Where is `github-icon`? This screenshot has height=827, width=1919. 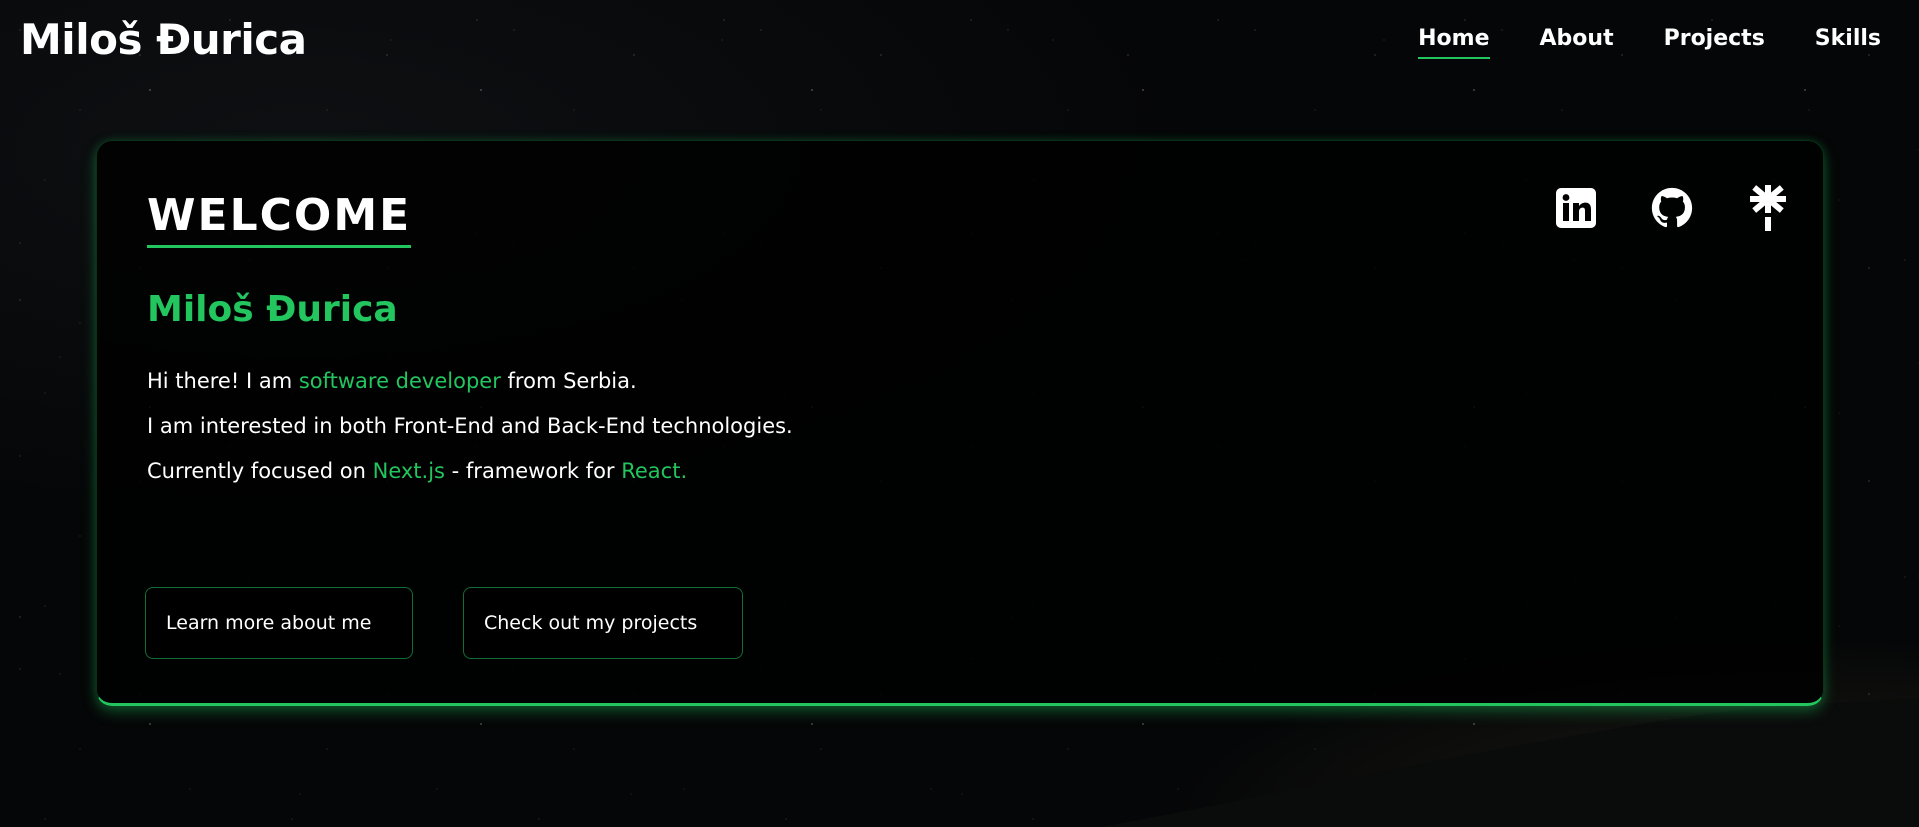
github-icon is located at coordinates (1672, 208).